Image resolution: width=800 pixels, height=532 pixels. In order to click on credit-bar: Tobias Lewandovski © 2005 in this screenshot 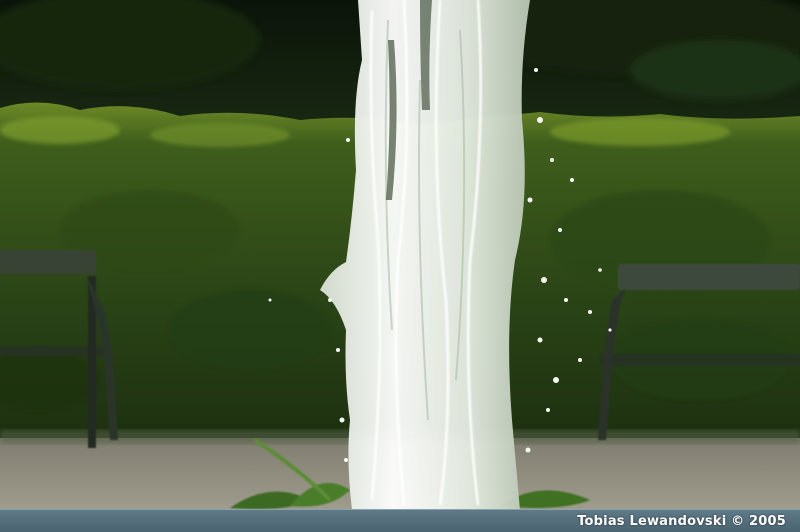, I will do `click(400, 520)`.